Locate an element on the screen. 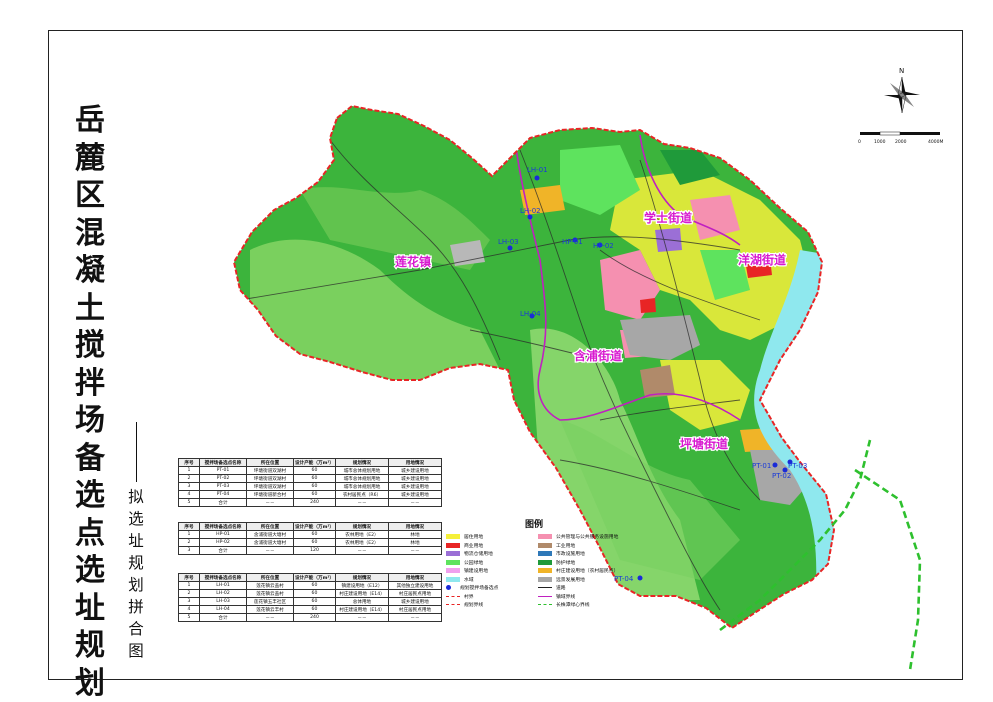 This screenshot has width=993, height=702. legend-label: 村界 is located at coordinates (469, 597).